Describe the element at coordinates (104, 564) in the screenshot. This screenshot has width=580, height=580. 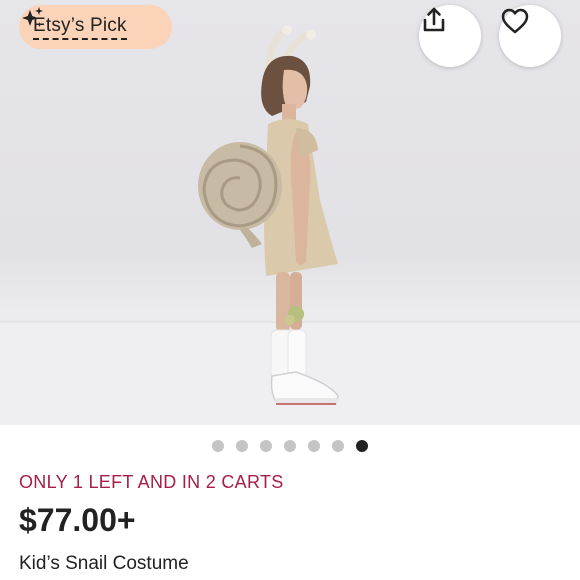
I see `listing-title: Kid’s Snail Costume` at that location.